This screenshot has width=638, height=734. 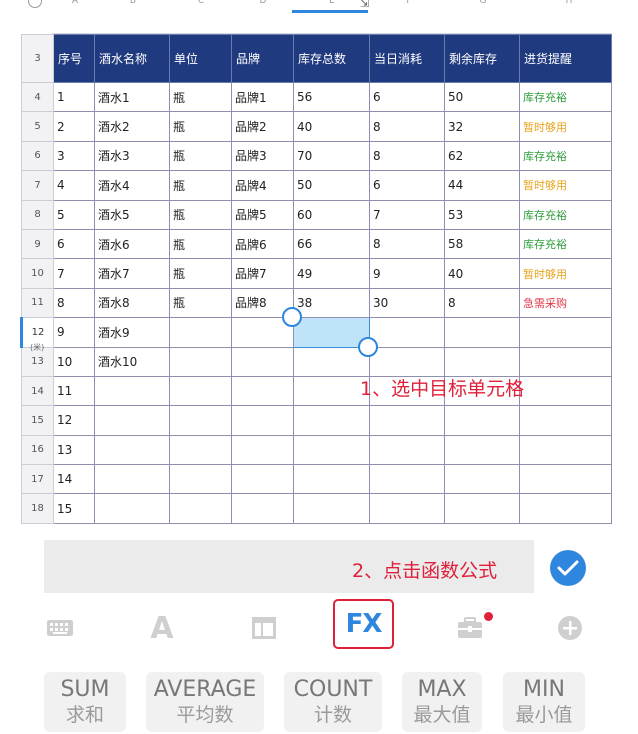 What do you see at coordinates (132, 244) in the screenshot?
I see `table-cell: 酒水6` at bounding box center [132, 244].